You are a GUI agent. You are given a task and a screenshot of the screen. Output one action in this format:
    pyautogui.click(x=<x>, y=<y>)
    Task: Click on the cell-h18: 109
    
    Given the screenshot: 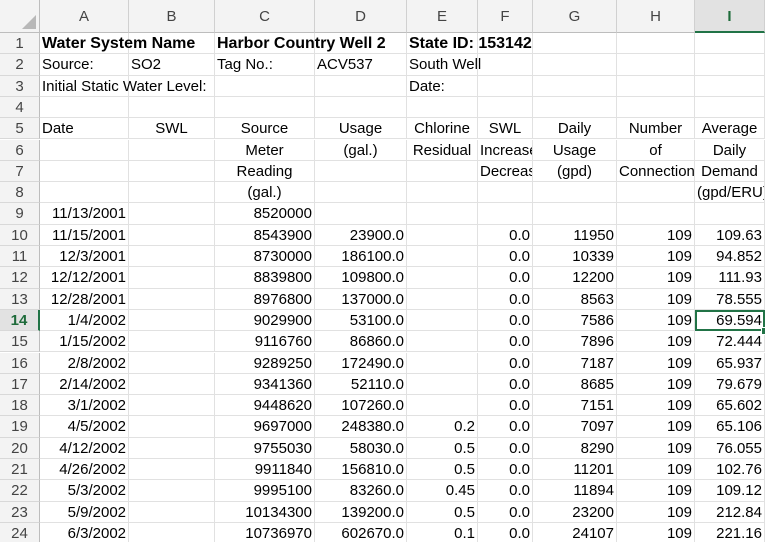 What is the action you would take?
    pyautogui.click(x=656, y=406)
    